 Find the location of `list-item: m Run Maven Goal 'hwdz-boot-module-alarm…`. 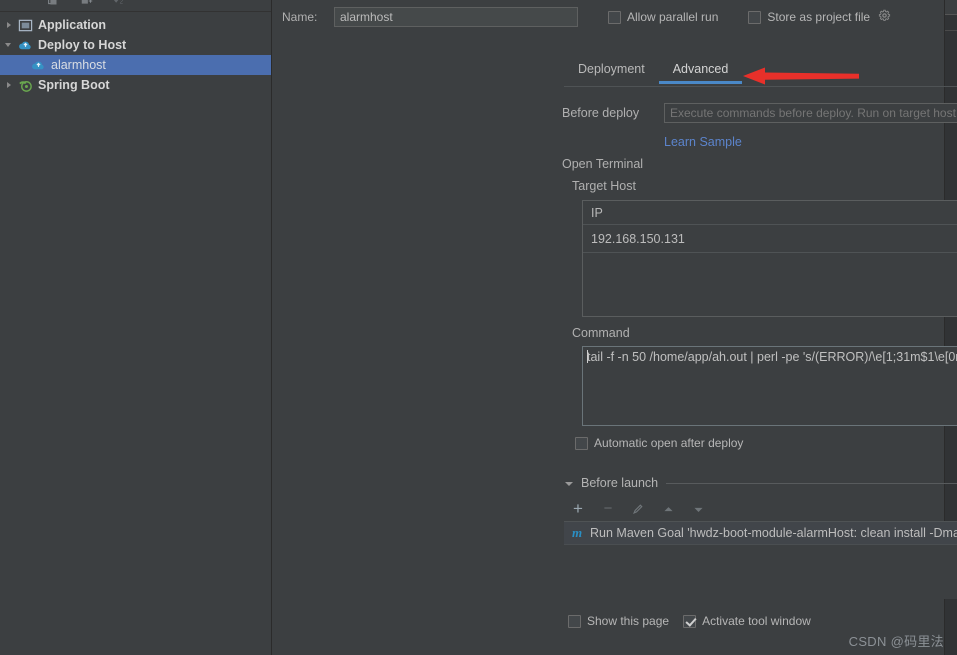

list-item: m Run Maven Goal 'hwdz-boot-module-alarm… is located at coordinates (760, 533).